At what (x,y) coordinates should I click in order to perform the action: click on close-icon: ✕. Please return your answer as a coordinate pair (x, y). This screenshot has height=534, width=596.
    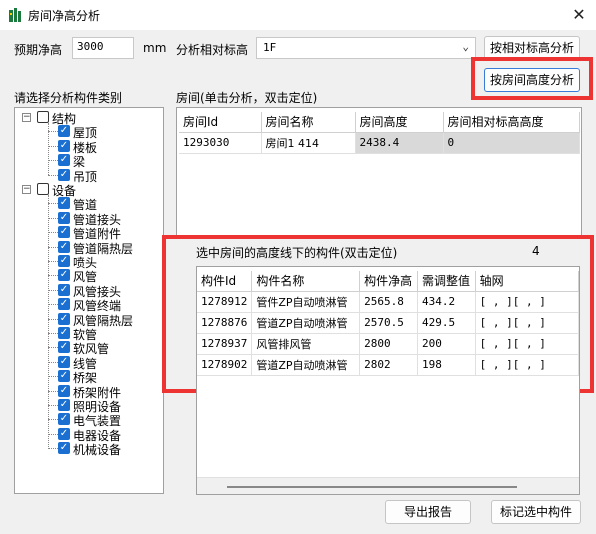
    Looking at the image, I should click on (579, 15).